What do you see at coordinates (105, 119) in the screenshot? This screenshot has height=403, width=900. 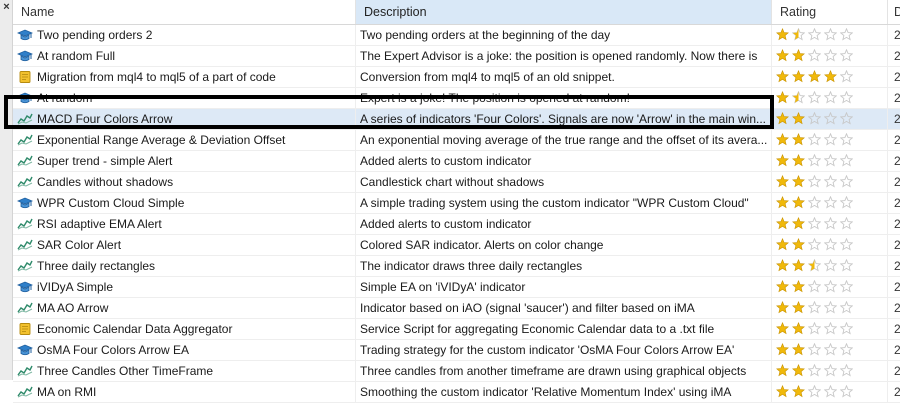 I see `row-name-label: MACD Four Colors Arrow` at bounding box center [105, 119].